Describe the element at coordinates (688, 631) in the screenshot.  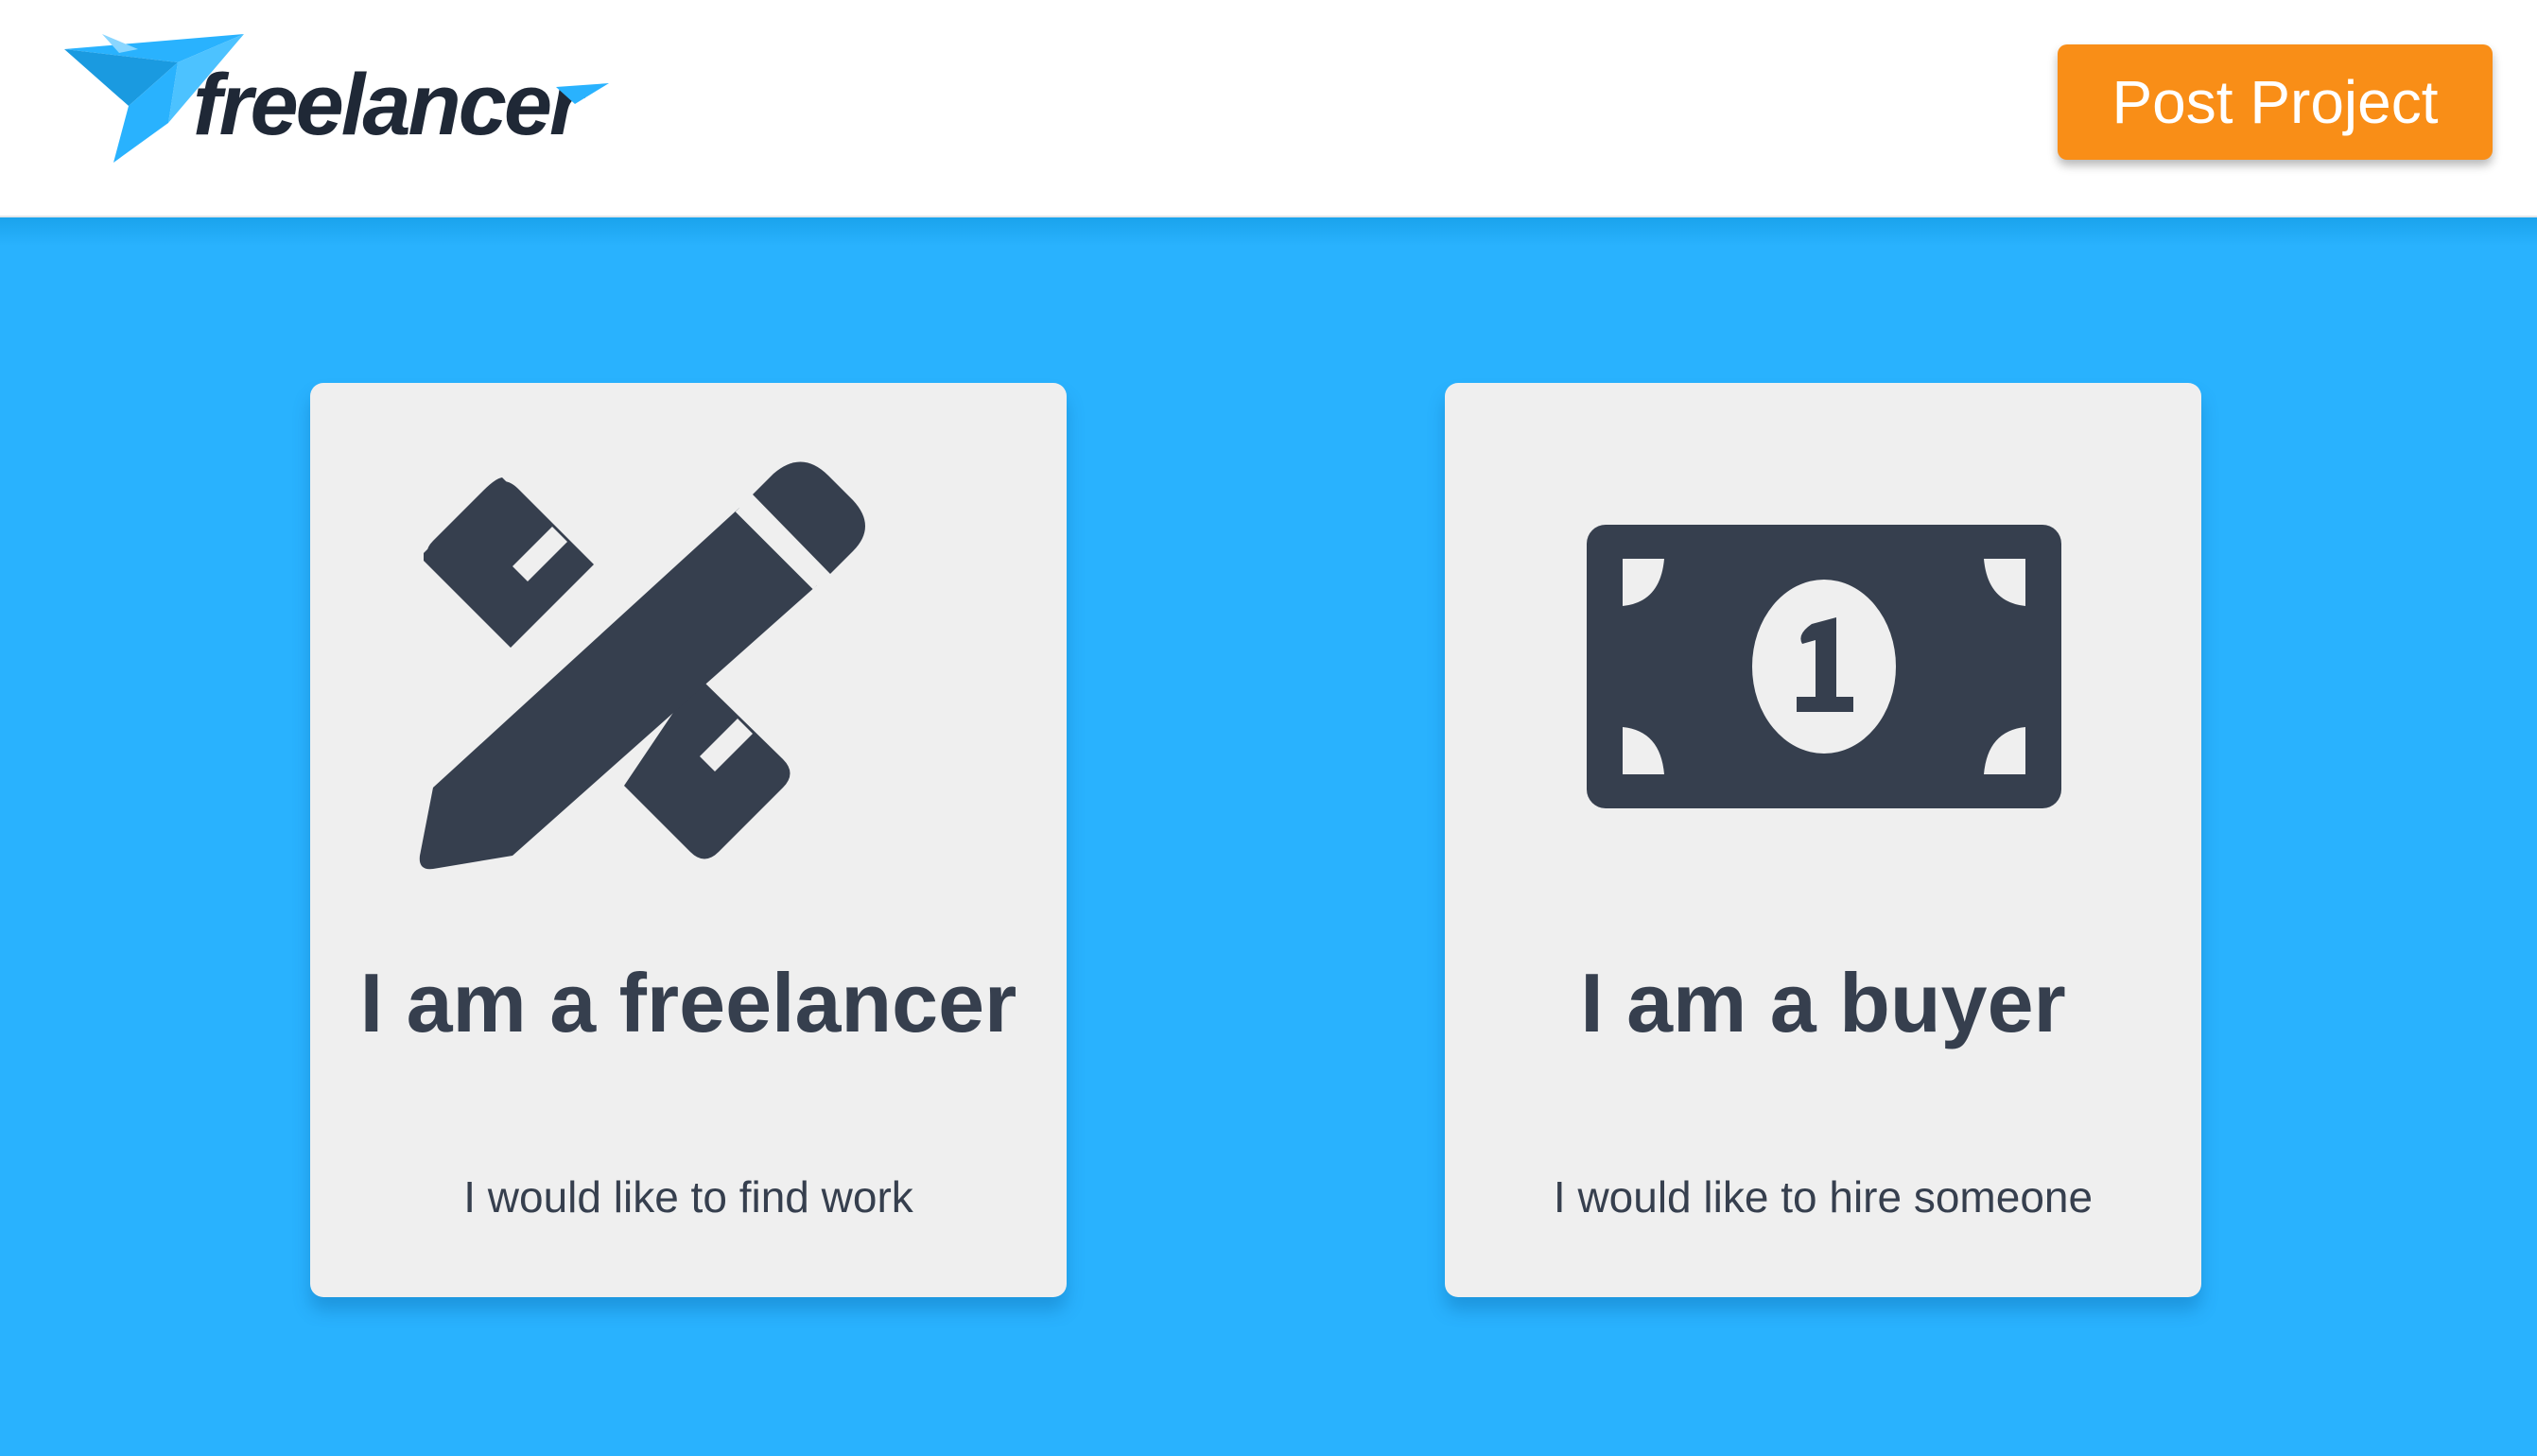
I see `pencil-ruler-icon` at that location.